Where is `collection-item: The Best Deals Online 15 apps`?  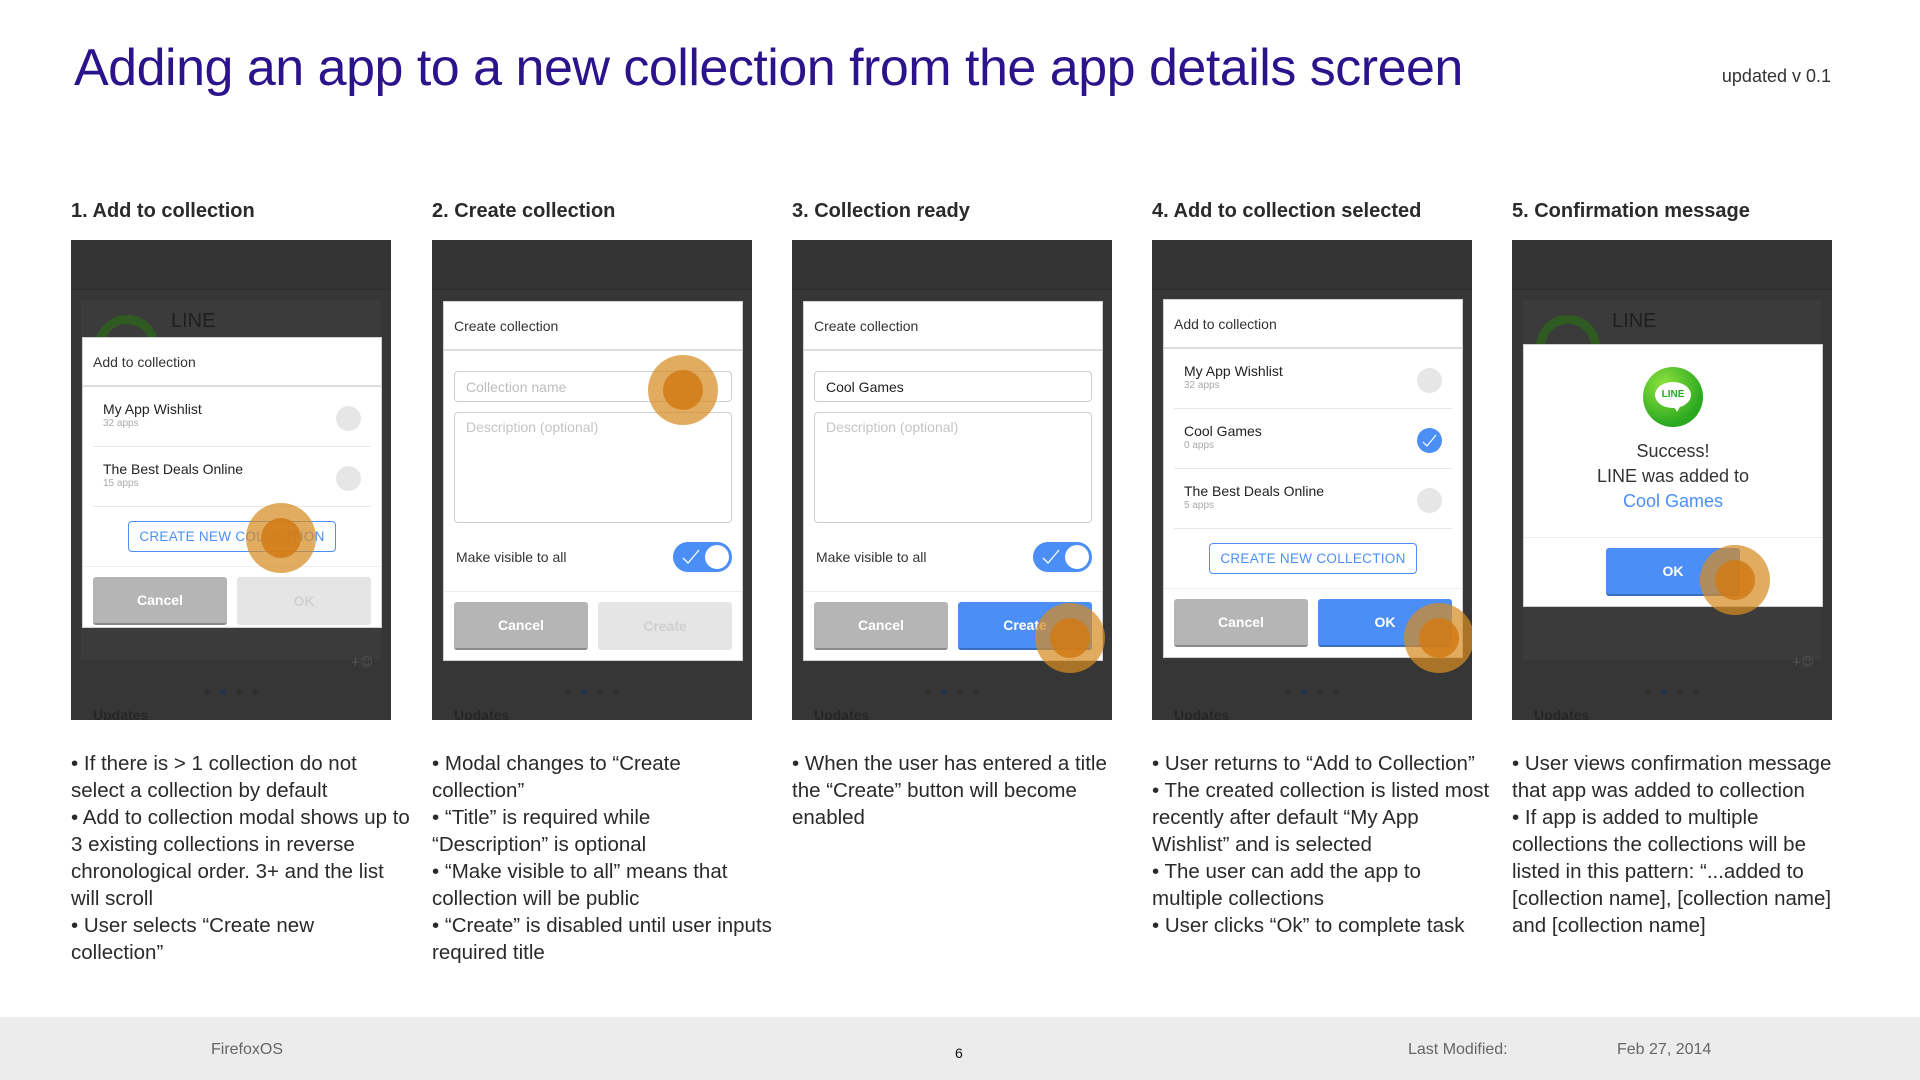
collection-item: The Best Deals Online 15 apps is located at coordinates (232, 477).